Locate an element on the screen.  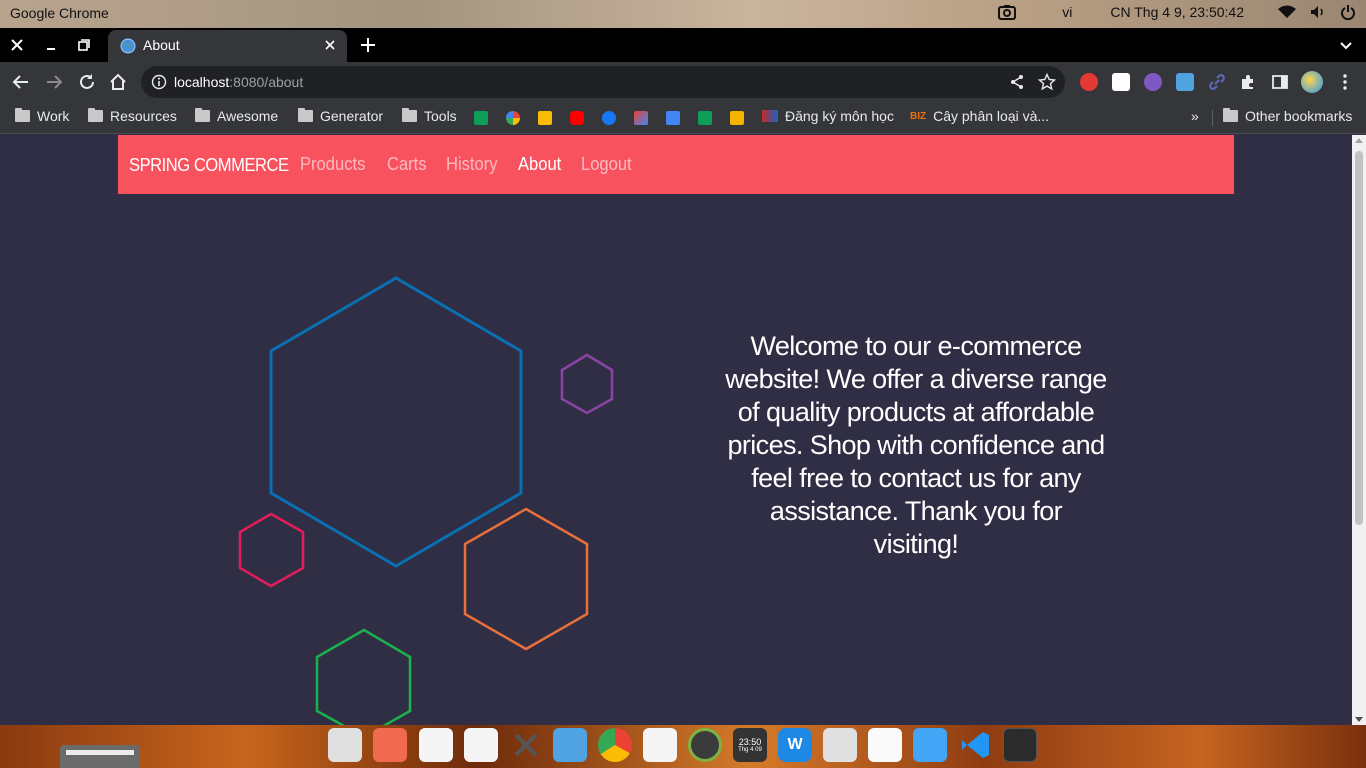
address-bar: localhost:8080/about is located at coordinates (603, 82).